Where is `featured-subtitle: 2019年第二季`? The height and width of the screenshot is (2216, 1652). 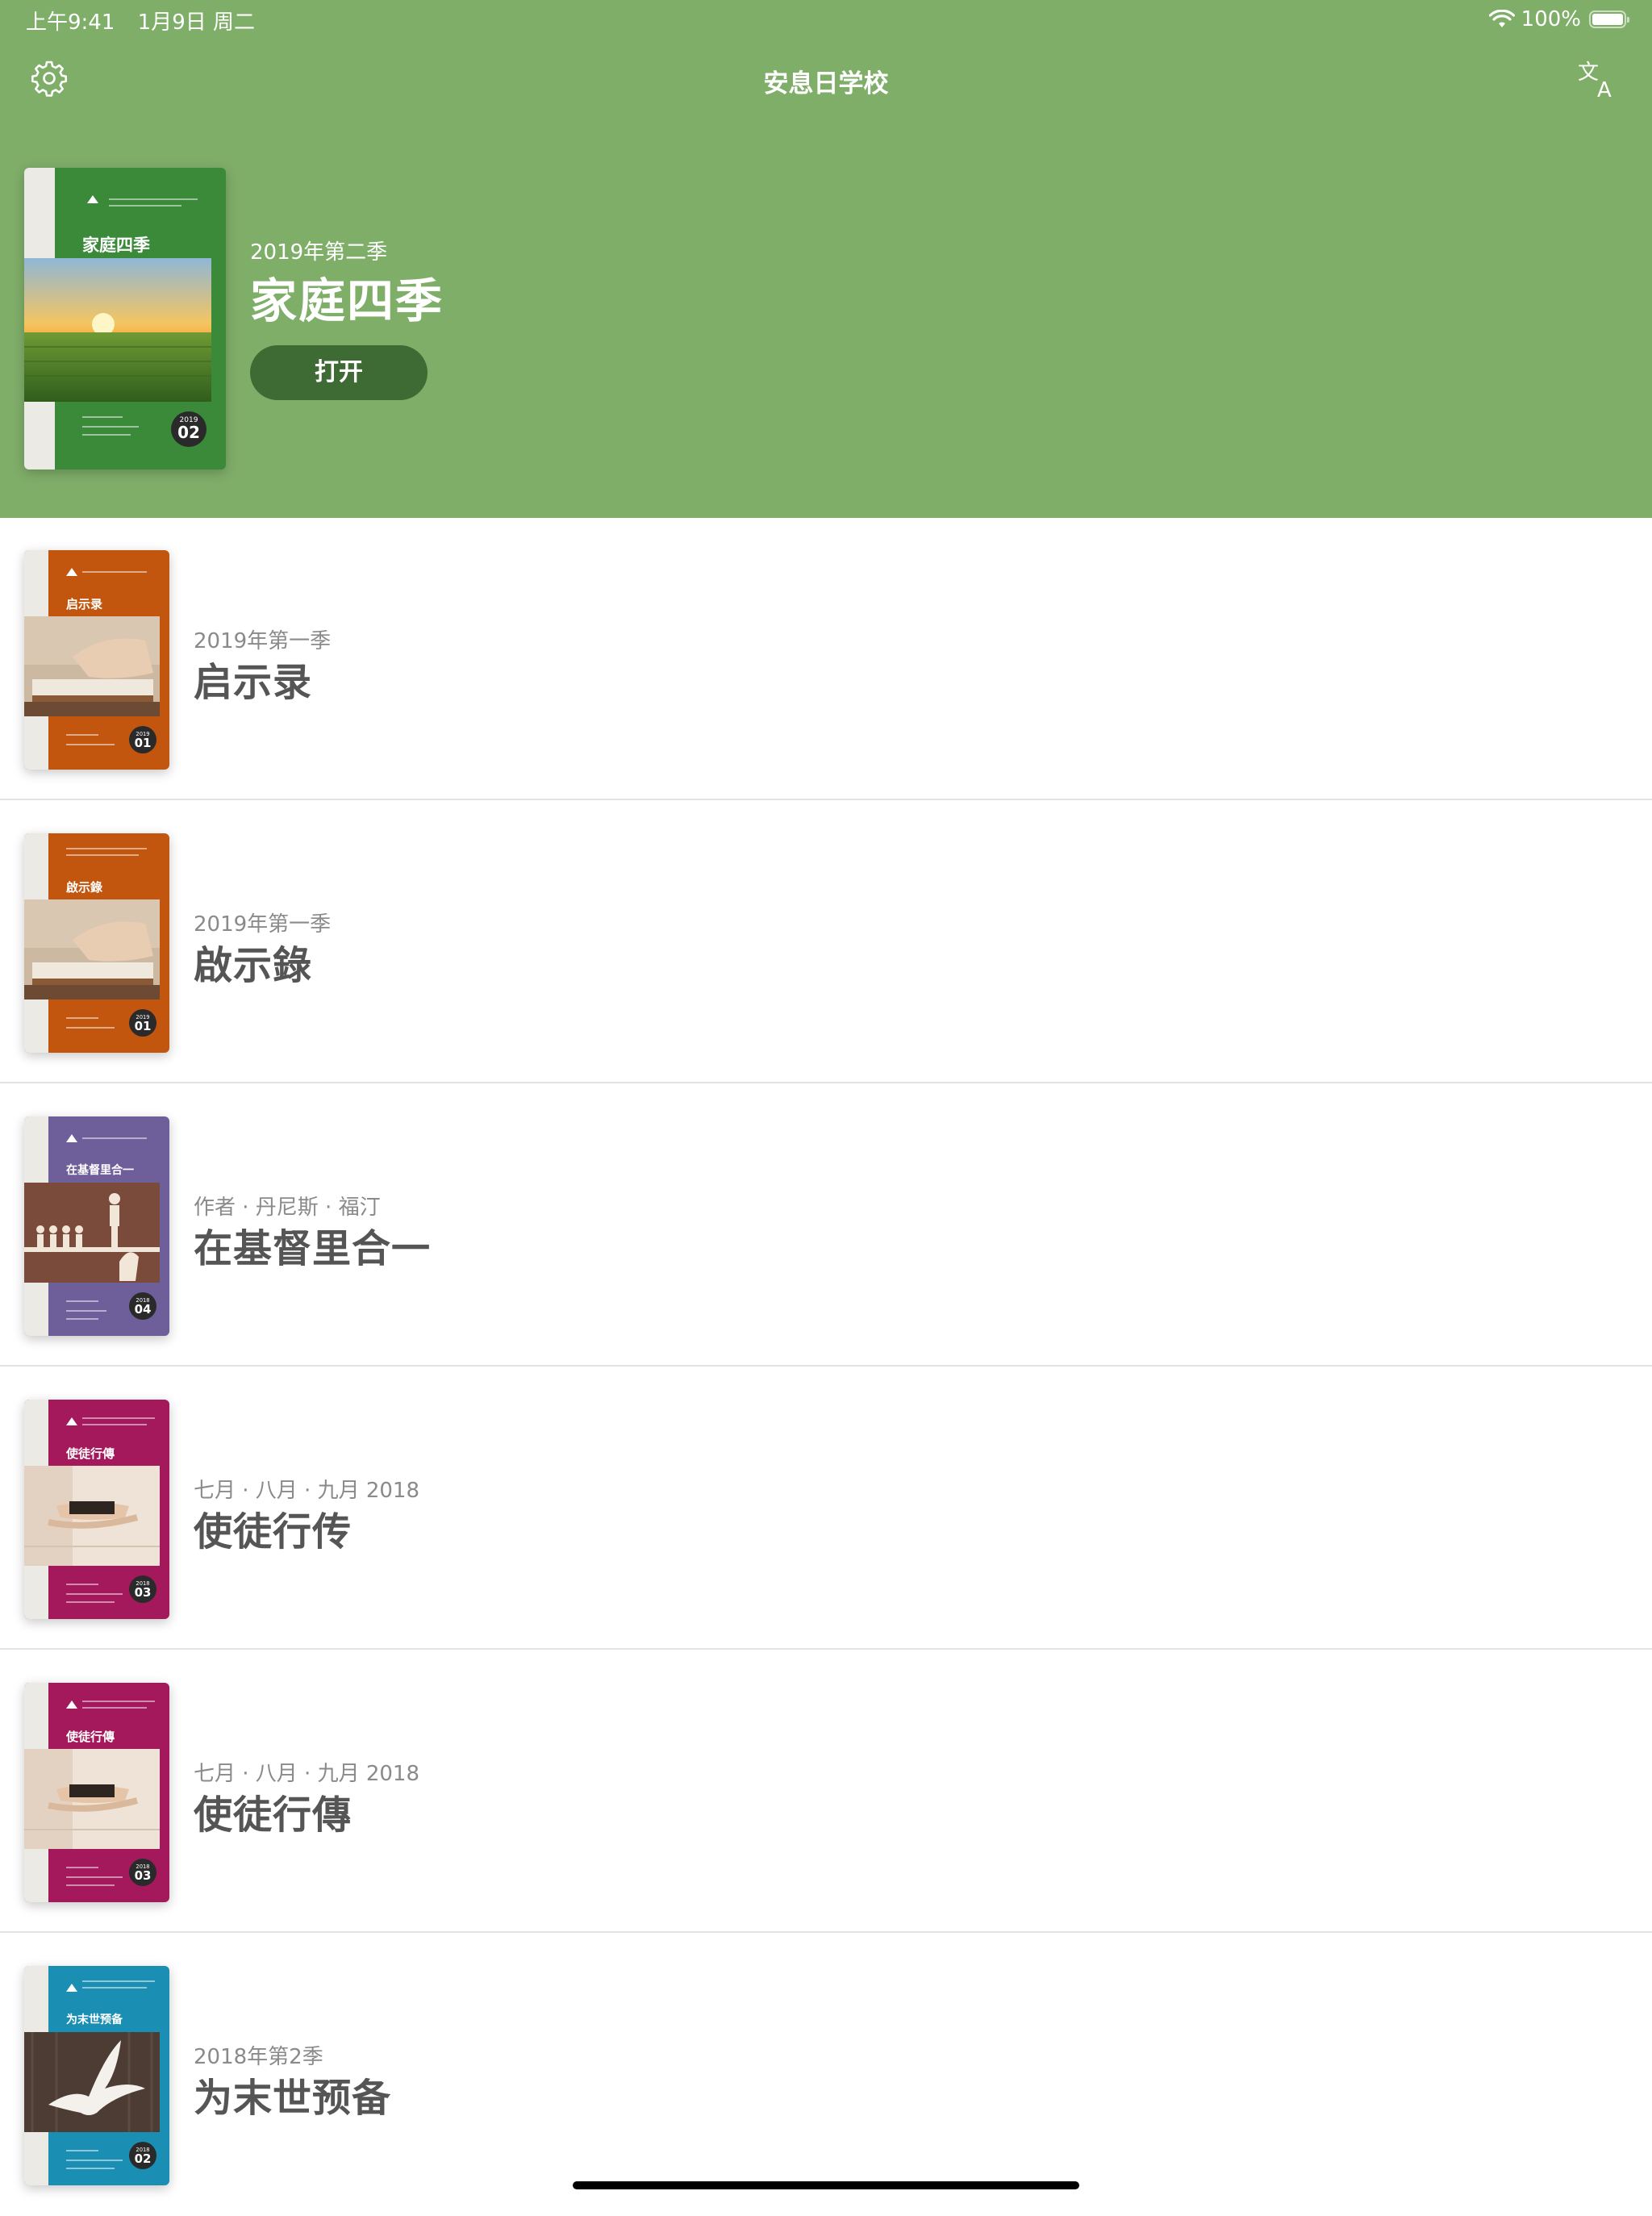 featured-subtitle: 2019年第二季 is located at coordinates (319, 252).